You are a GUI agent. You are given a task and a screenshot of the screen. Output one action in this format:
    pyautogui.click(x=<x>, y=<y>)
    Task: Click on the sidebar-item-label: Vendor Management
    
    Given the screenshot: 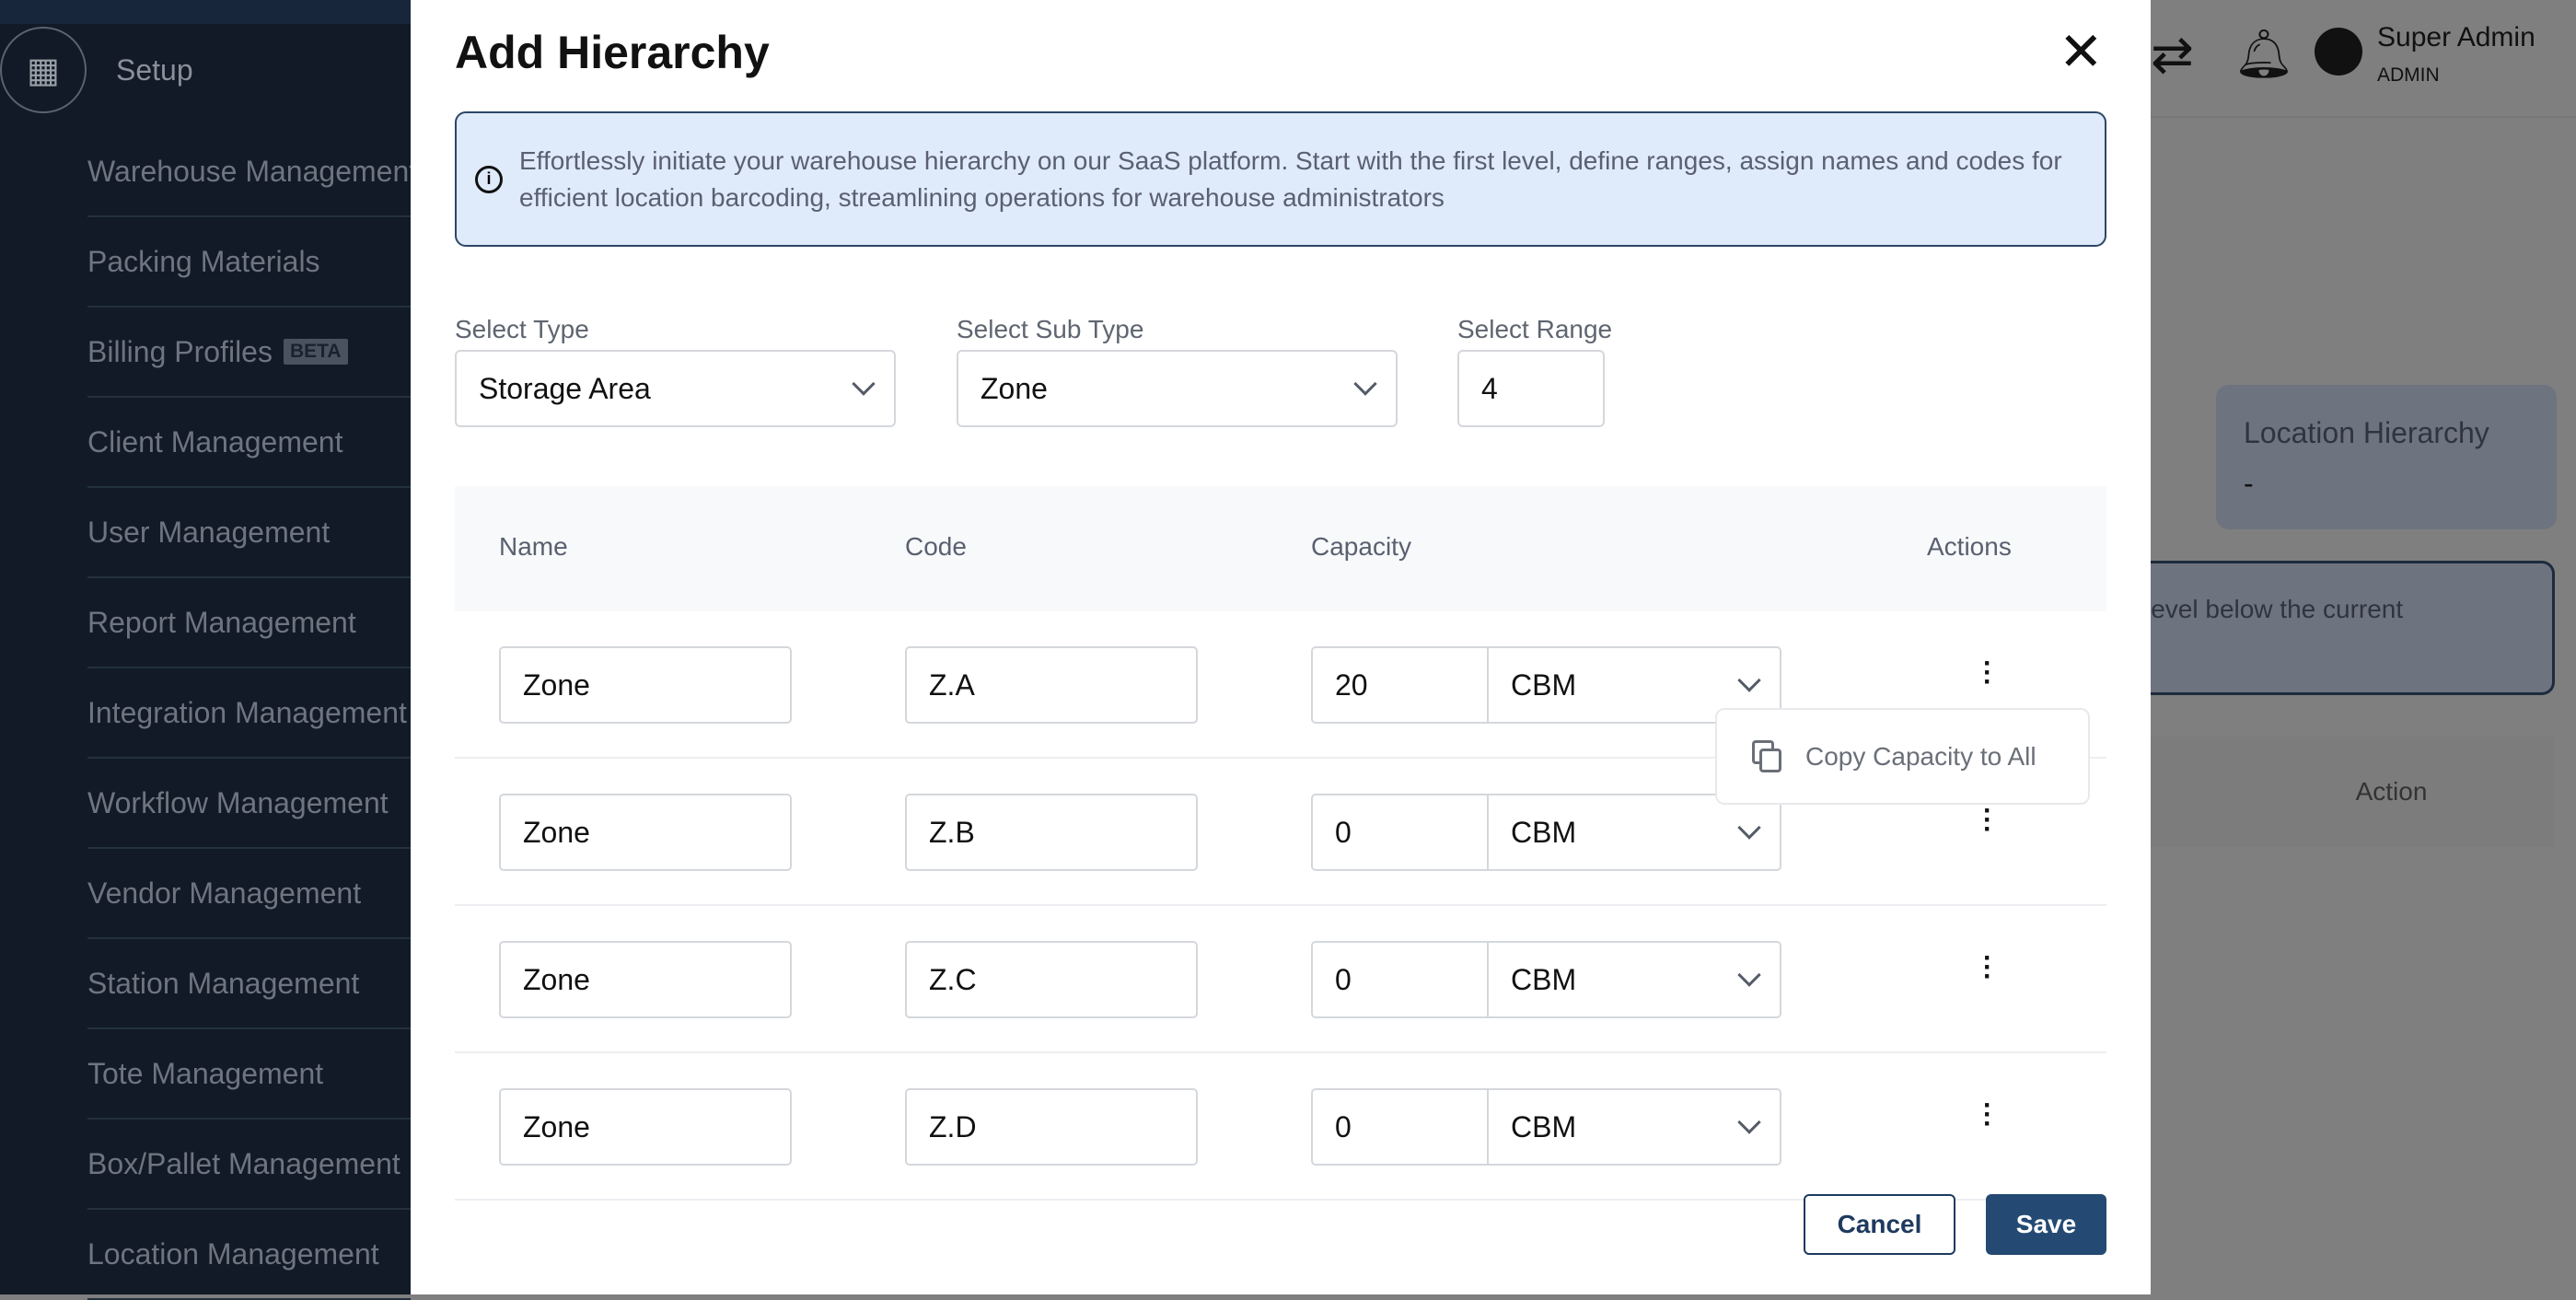 What is the action you would take?
    pyautogui.click(x=224, y=893)
    